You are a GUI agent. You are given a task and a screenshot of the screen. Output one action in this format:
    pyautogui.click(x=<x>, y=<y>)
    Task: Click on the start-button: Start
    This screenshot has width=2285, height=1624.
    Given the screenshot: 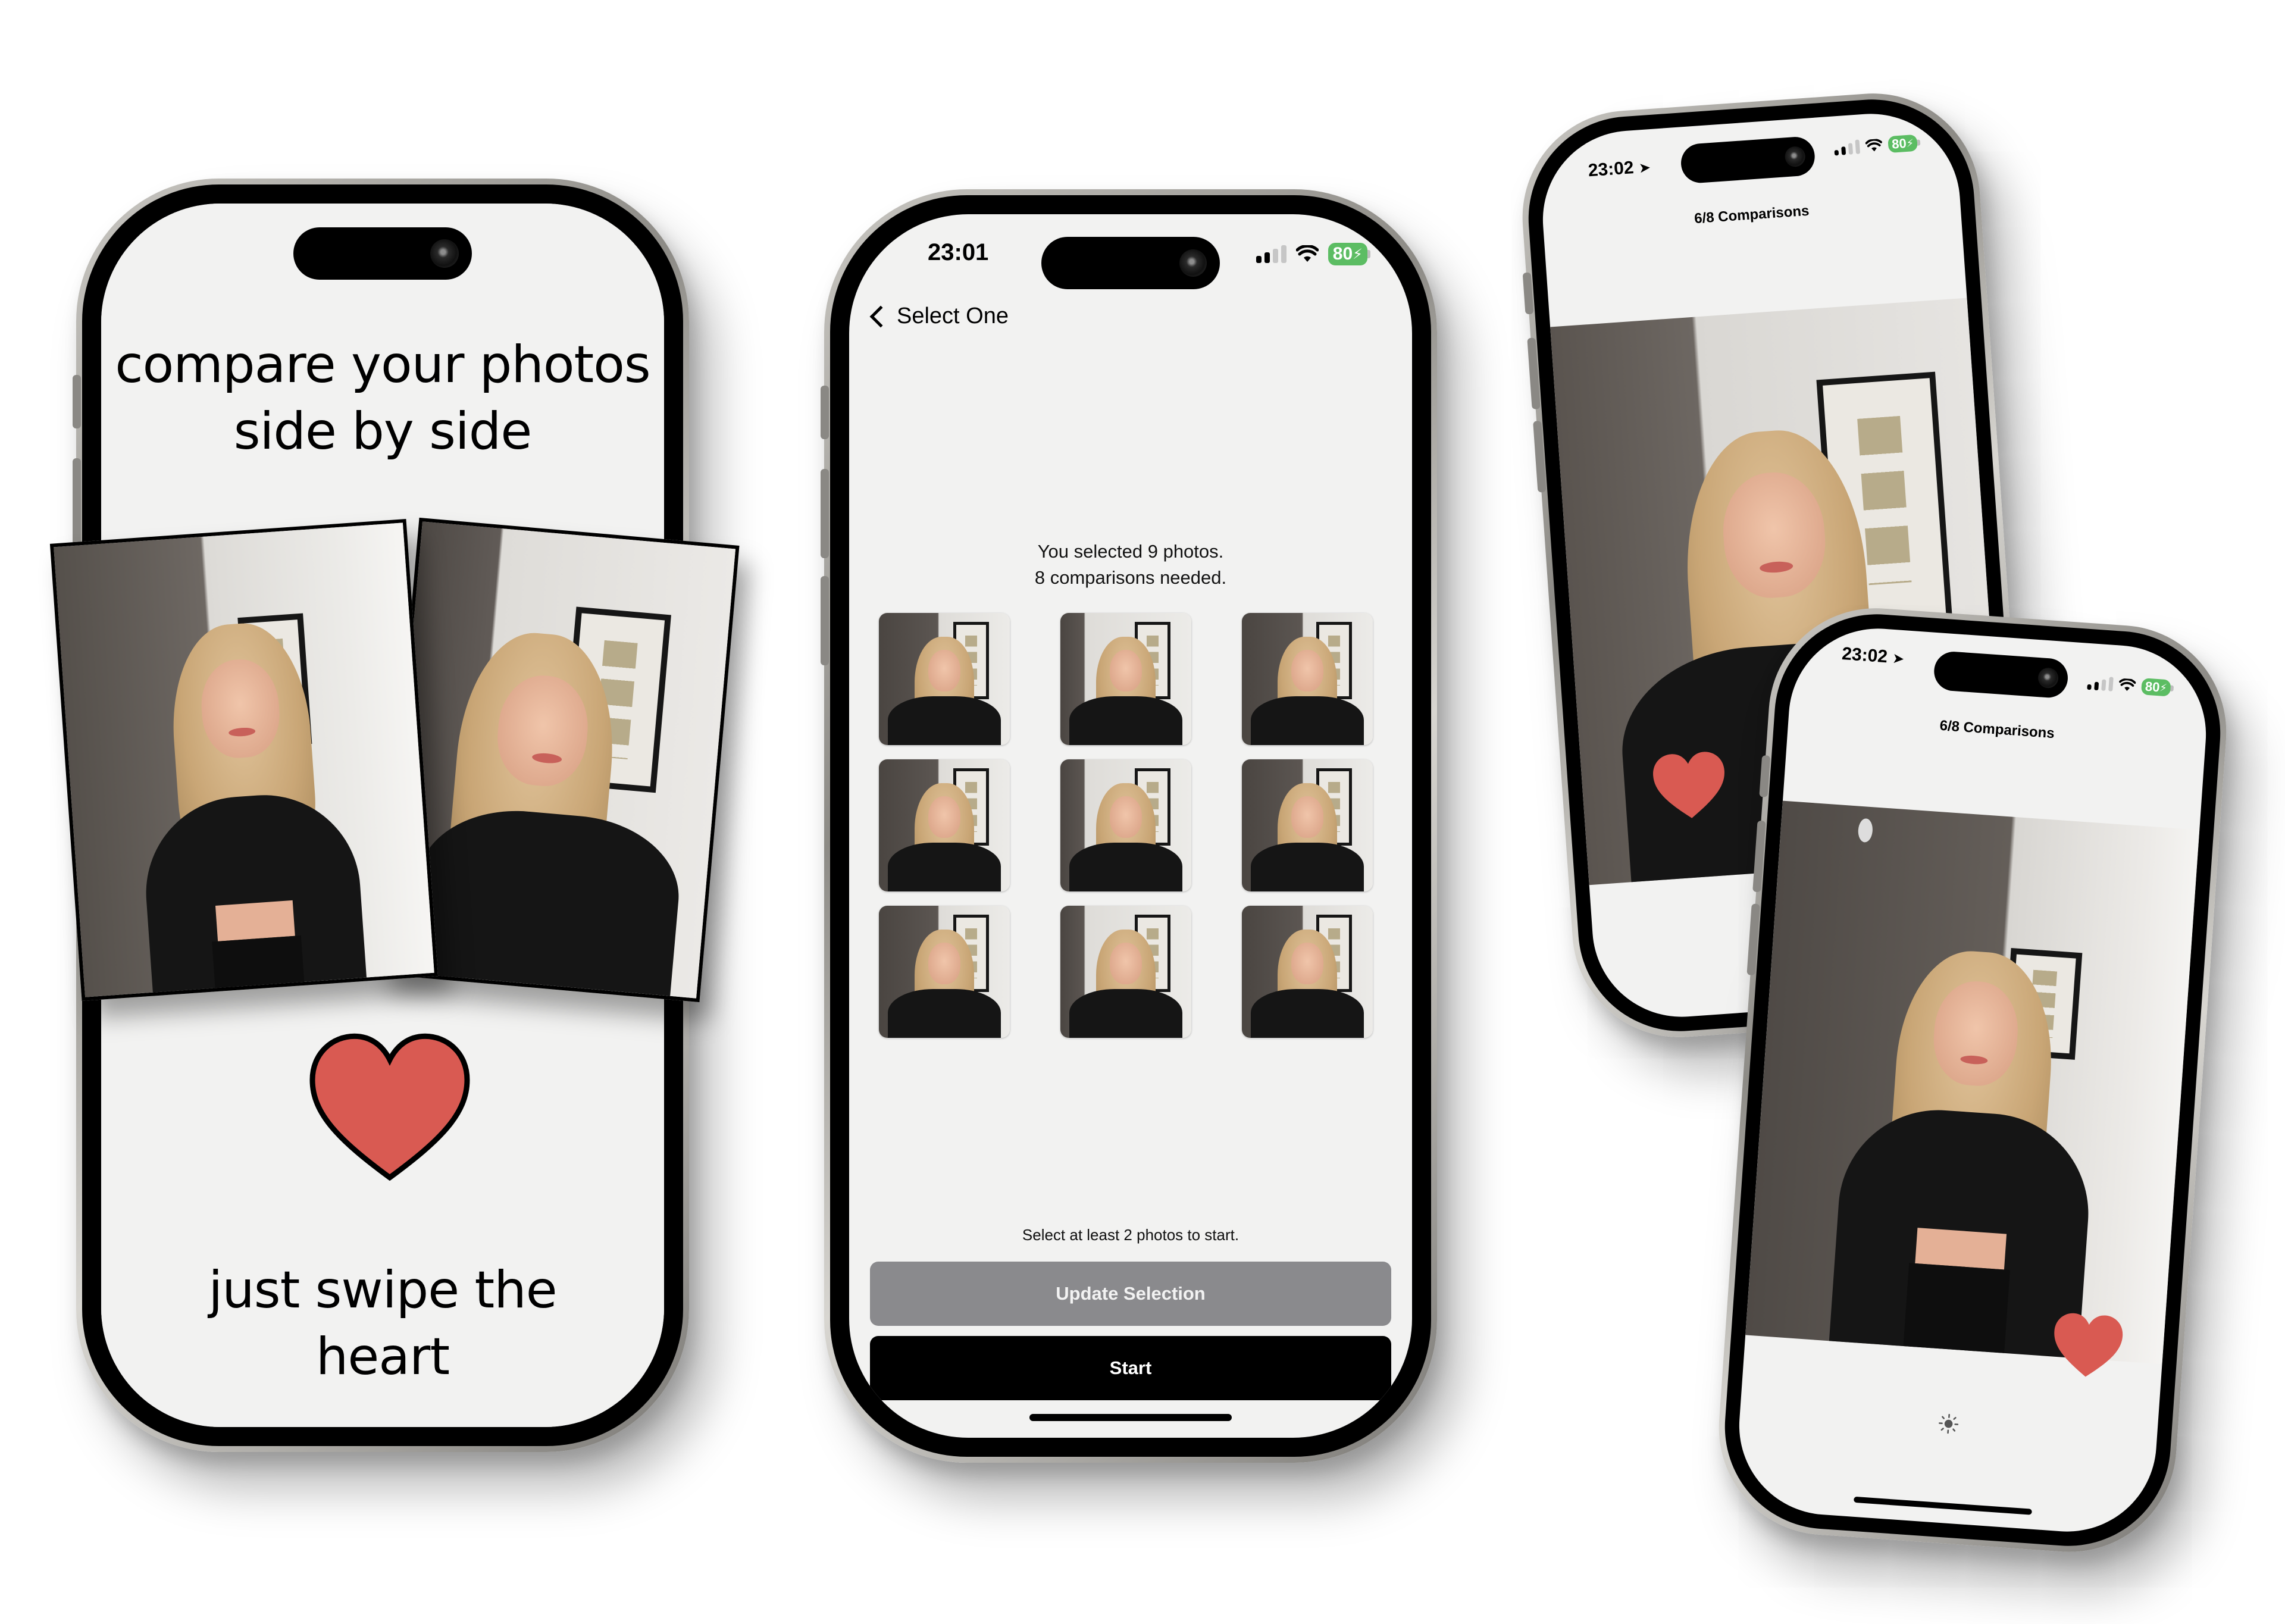 What is the action you would take?
    pyautogui.click(x=1130, y=1368)
    